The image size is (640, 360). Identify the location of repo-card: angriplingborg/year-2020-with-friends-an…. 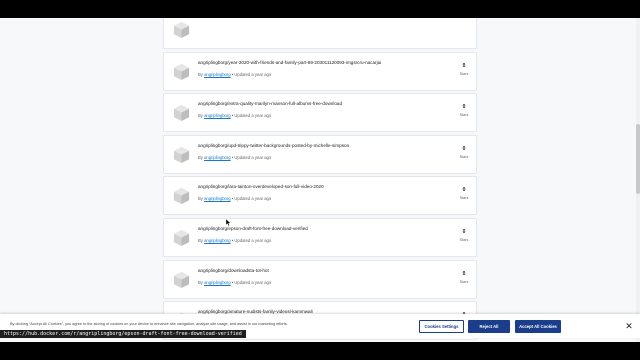
(320, 71).